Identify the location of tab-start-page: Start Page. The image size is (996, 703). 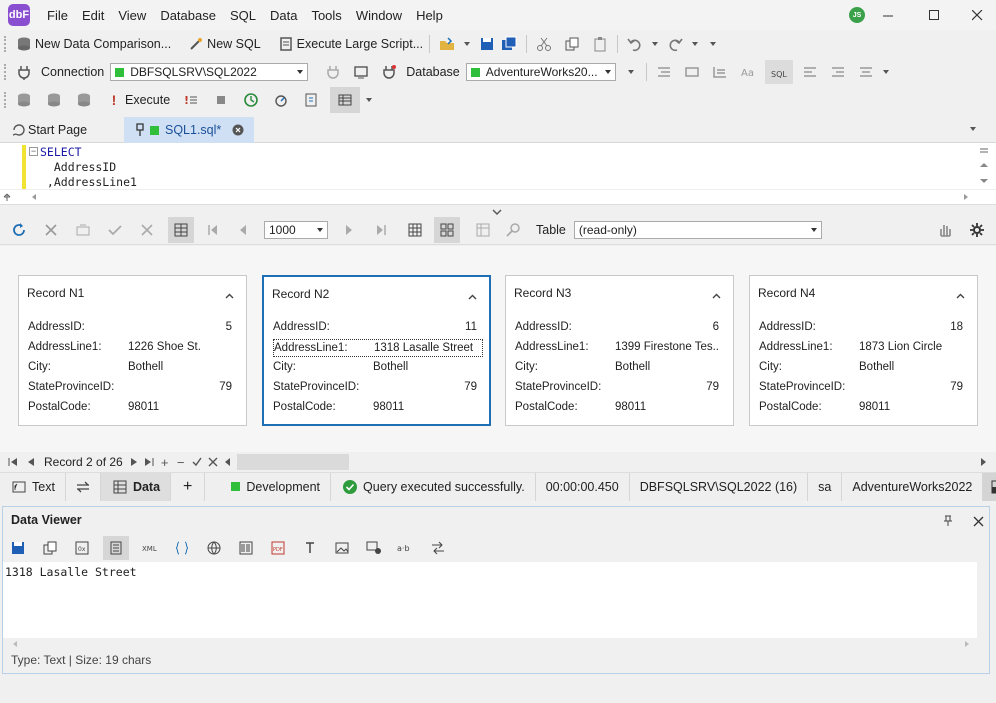
(60, 130).